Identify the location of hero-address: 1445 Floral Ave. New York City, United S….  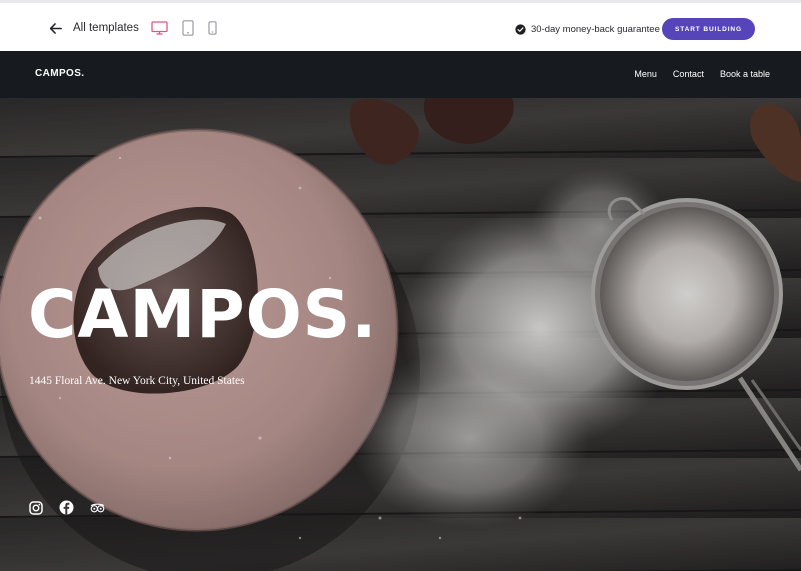
(137, 381).